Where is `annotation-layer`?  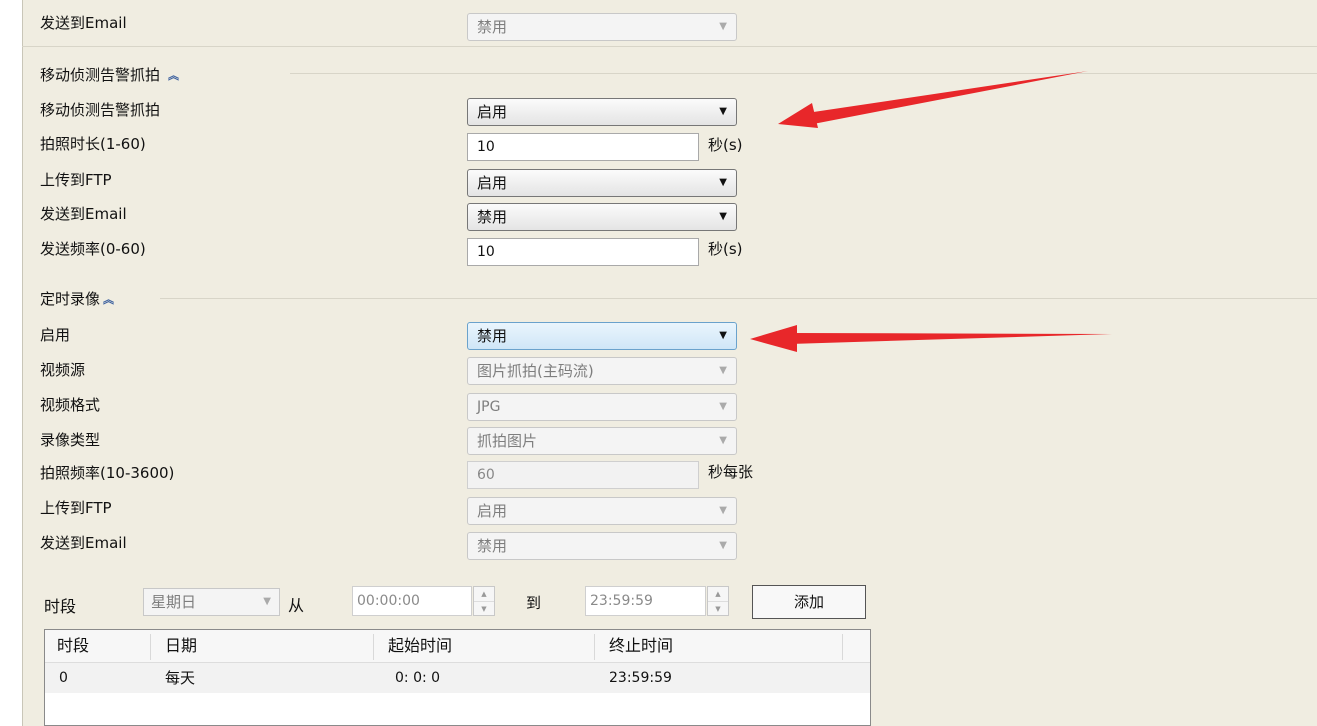
annotation-layer is located at coordinates (931, 211).